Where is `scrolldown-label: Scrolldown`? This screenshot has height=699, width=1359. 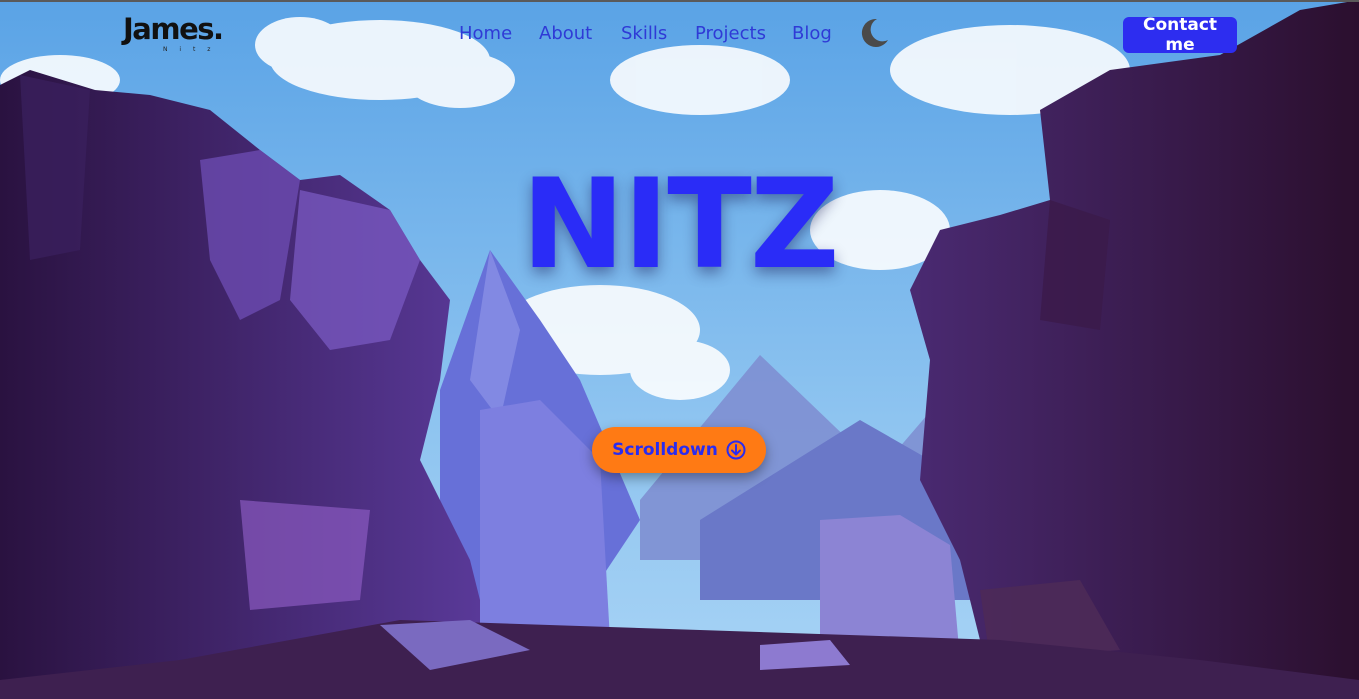 scrolldown-label: Scrolldown is located at coordinates (665, 450).